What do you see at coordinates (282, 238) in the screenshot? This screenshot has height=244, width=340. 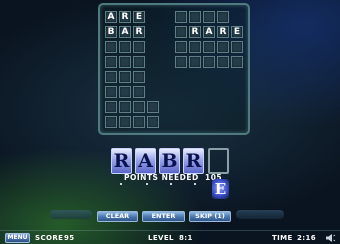 I see `time-label: TIME` at bounding box center [282, 238].